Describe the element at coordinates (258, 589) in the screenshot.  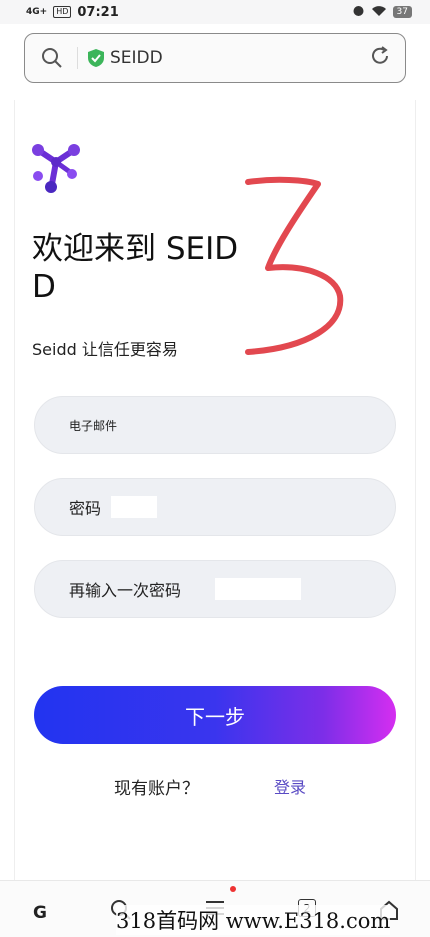
I see `confirm-redaction` at that location.